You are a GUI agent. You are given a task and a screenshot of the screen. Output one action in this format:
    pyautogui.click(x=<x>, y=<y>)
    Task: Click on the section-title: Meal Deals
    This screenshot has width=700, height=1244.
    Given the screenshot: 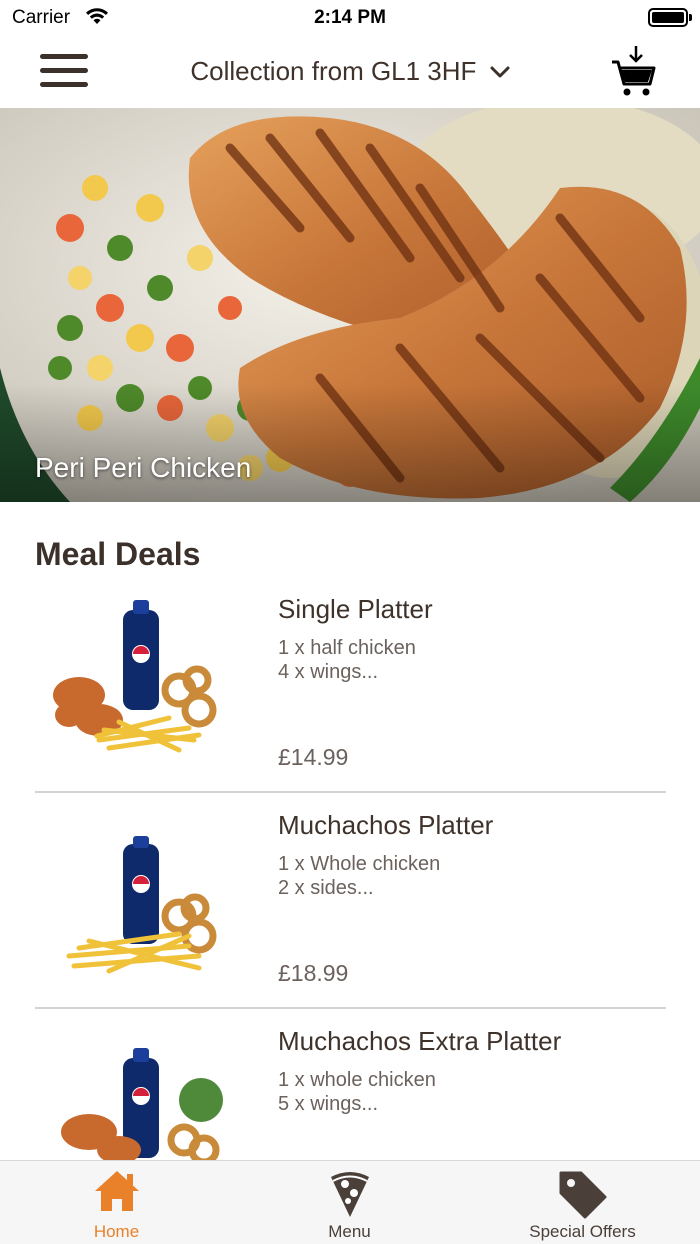 What is the action you would take?
    pyautogui.click(x=118, y=554)
    